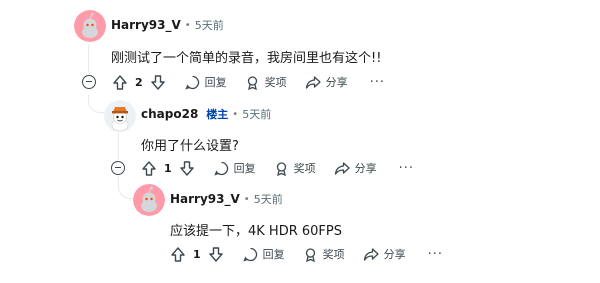 Image resolution: width=600 pixels, height=283 pixels. What do you see at coordinates (217, 114) in the screenshot?
I see `op-badge: 楼主` at bounding box center [217, 114].